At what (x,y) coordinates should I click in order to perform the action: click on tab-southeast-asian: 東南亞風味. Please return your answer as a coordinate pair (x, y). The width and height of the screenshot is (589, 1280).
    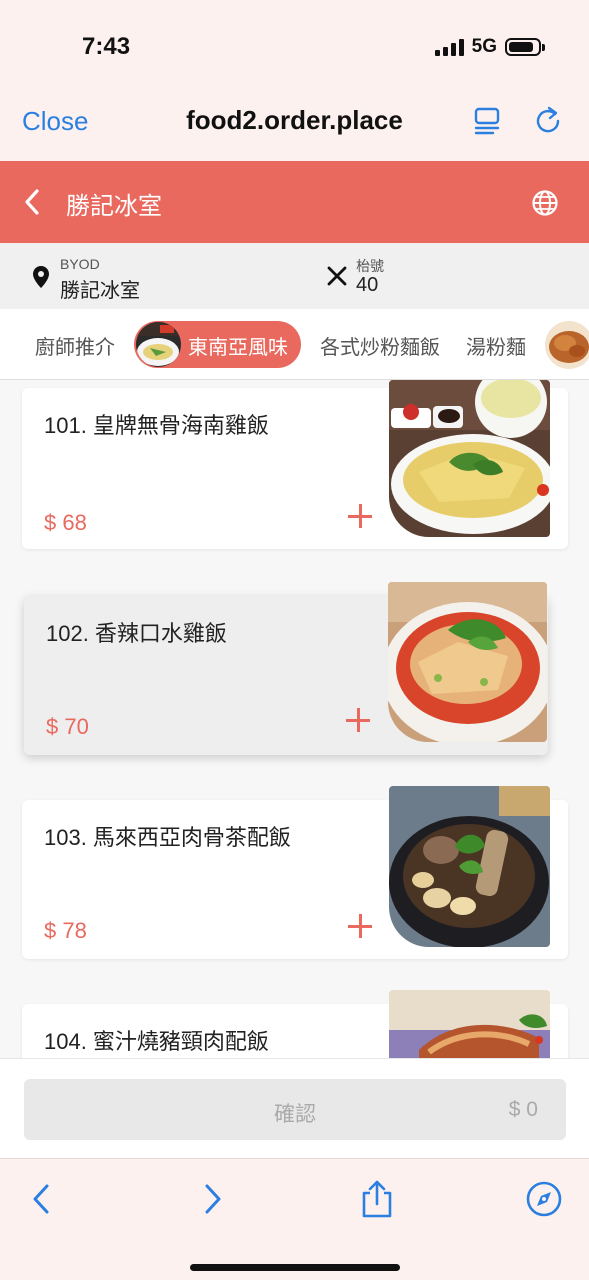
    Looking at the image, I should click on (217, 344).